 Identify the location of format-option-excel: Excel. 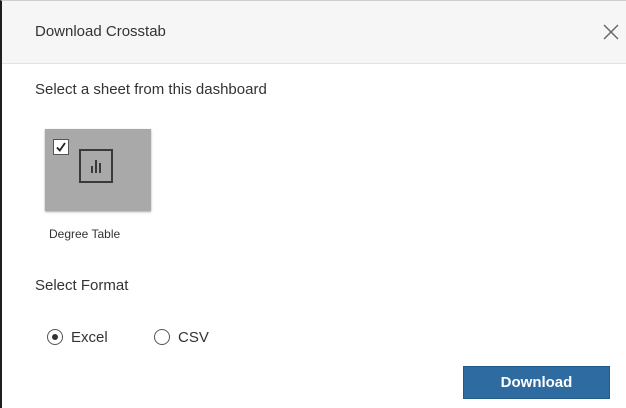
(77, 337).